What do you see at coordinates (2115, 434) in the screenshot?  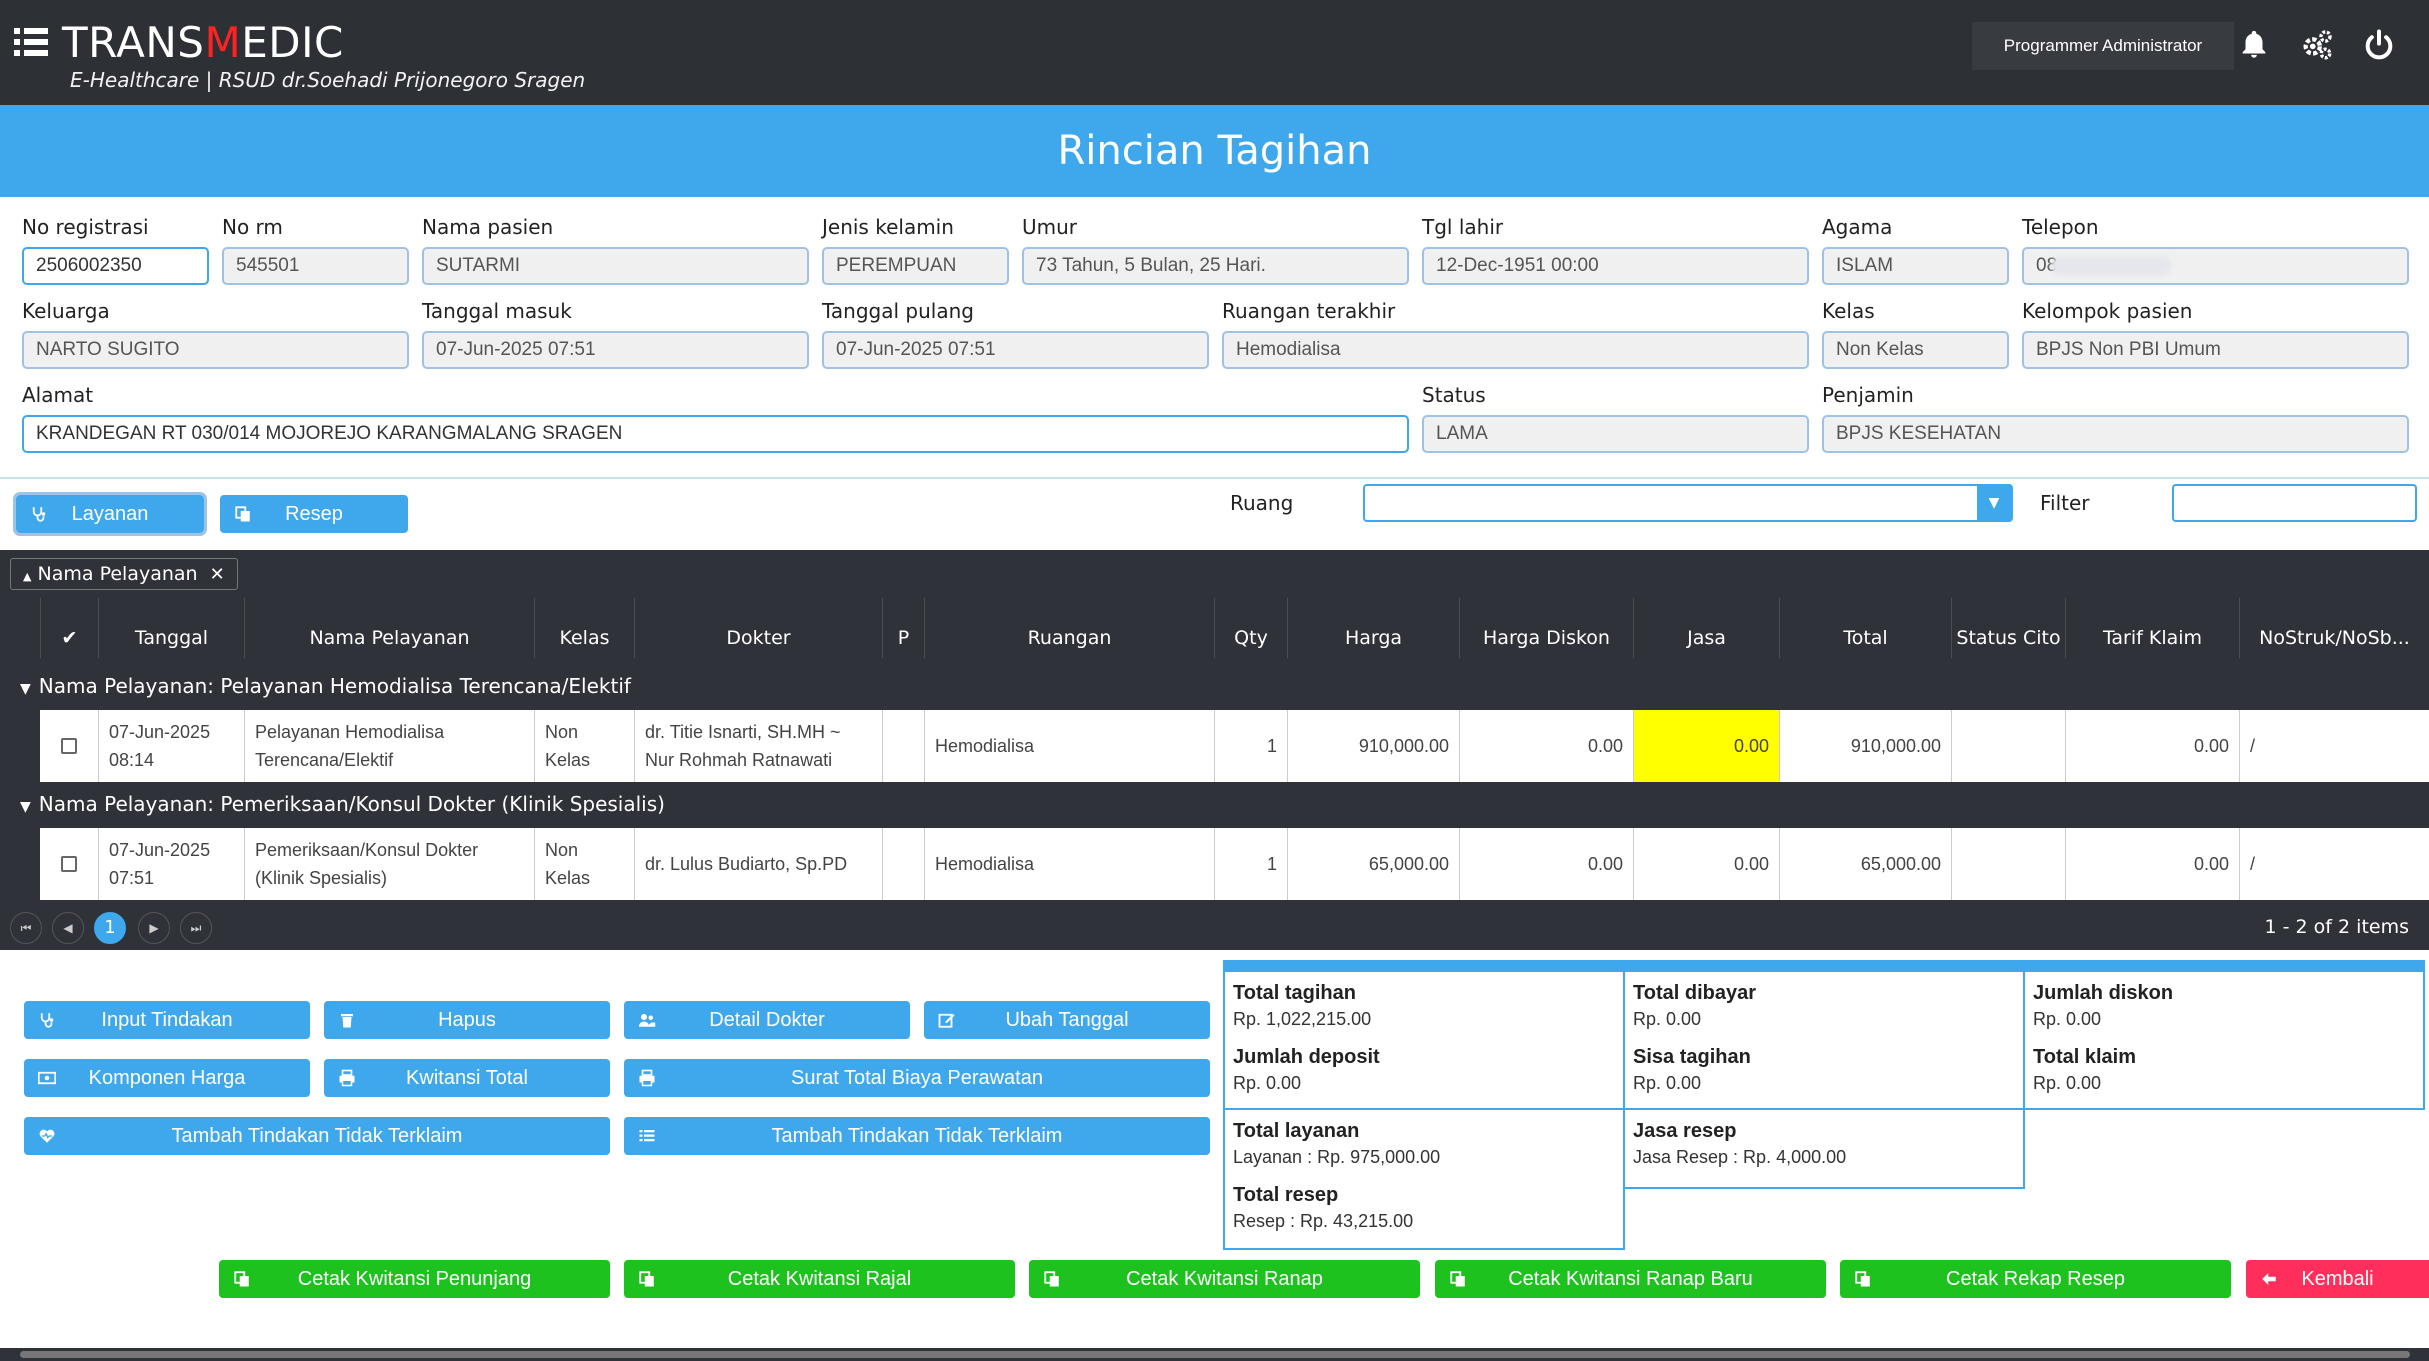 I see `penjamin-field: BPJS KESEHATAN` at bounding box center [2115, 434].